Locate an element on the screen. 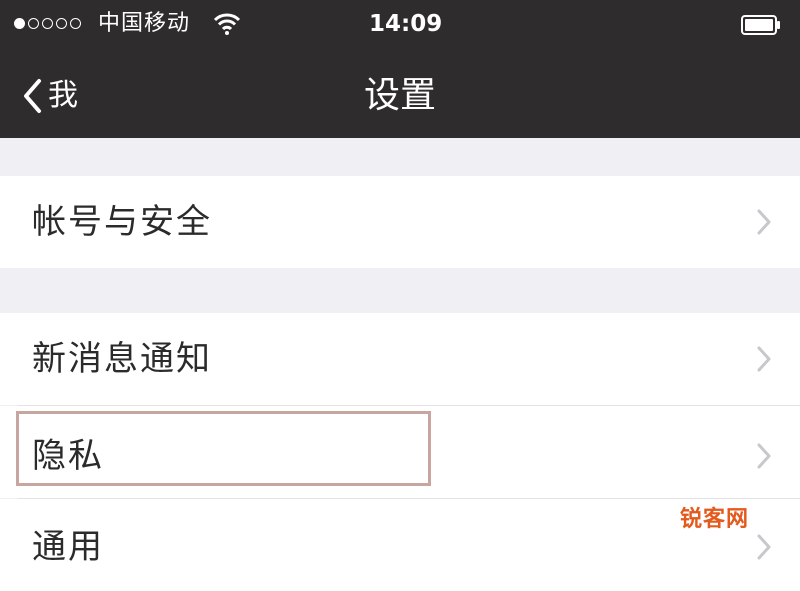 The width and height of the screenshot is (800, 591). navigation-bar: 我 设置 is located at coordinates (400, 94).